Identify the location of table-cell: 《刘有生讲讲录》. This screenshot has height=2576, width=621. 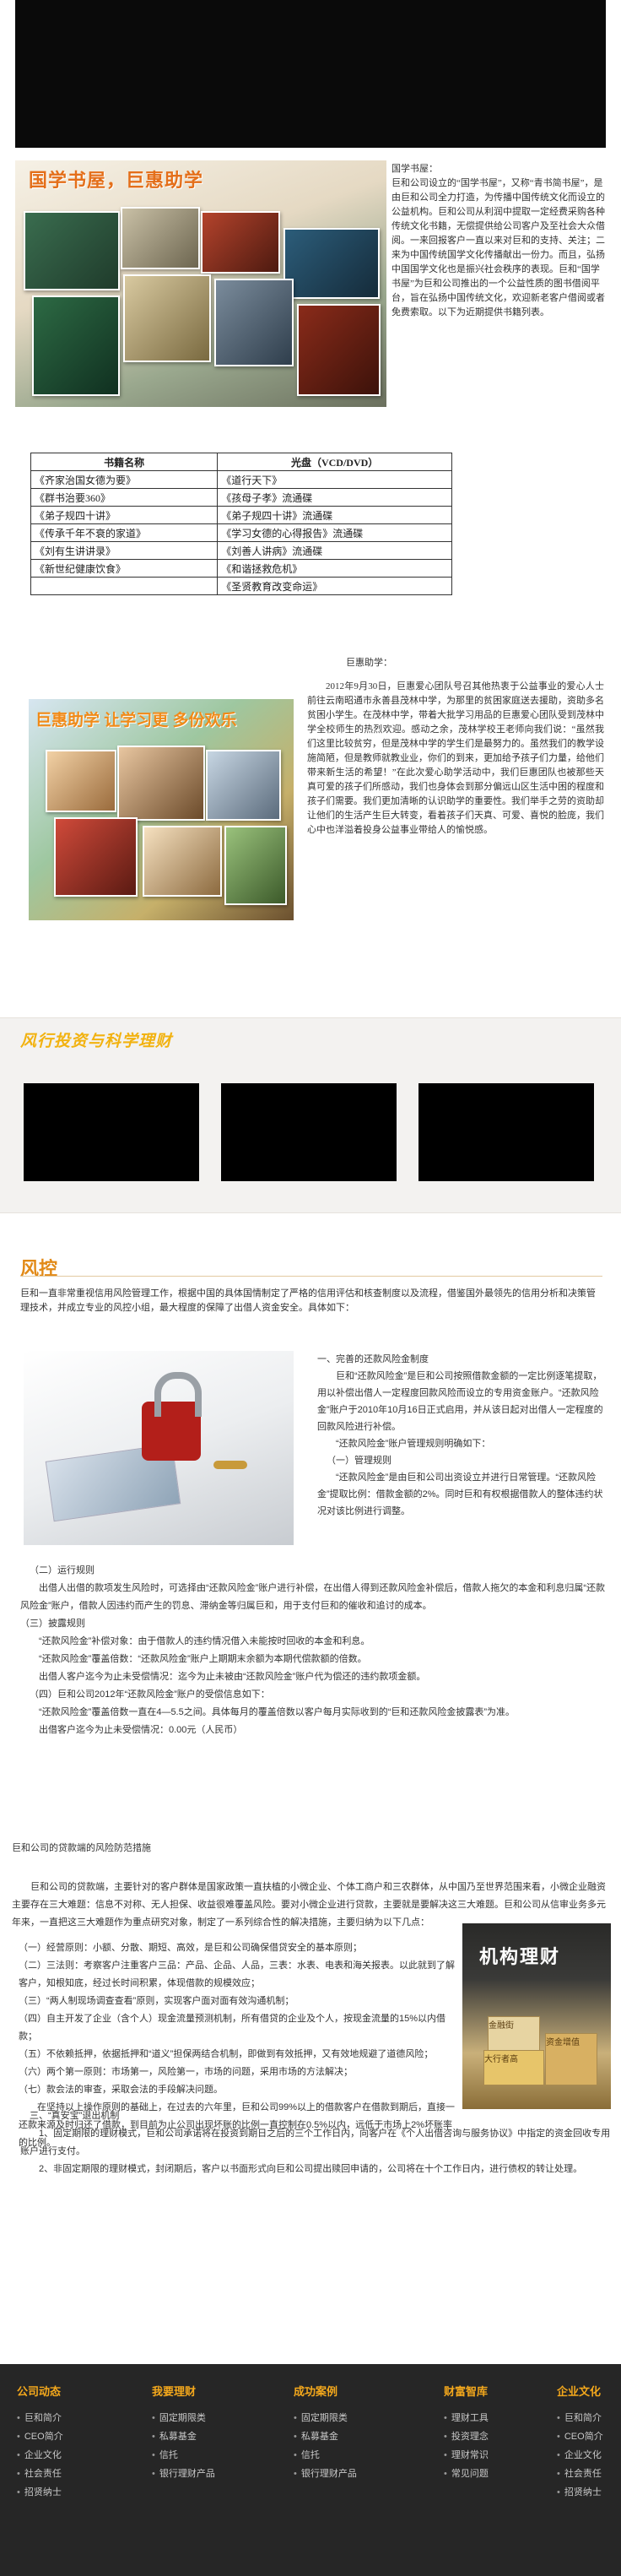
(124, 551).